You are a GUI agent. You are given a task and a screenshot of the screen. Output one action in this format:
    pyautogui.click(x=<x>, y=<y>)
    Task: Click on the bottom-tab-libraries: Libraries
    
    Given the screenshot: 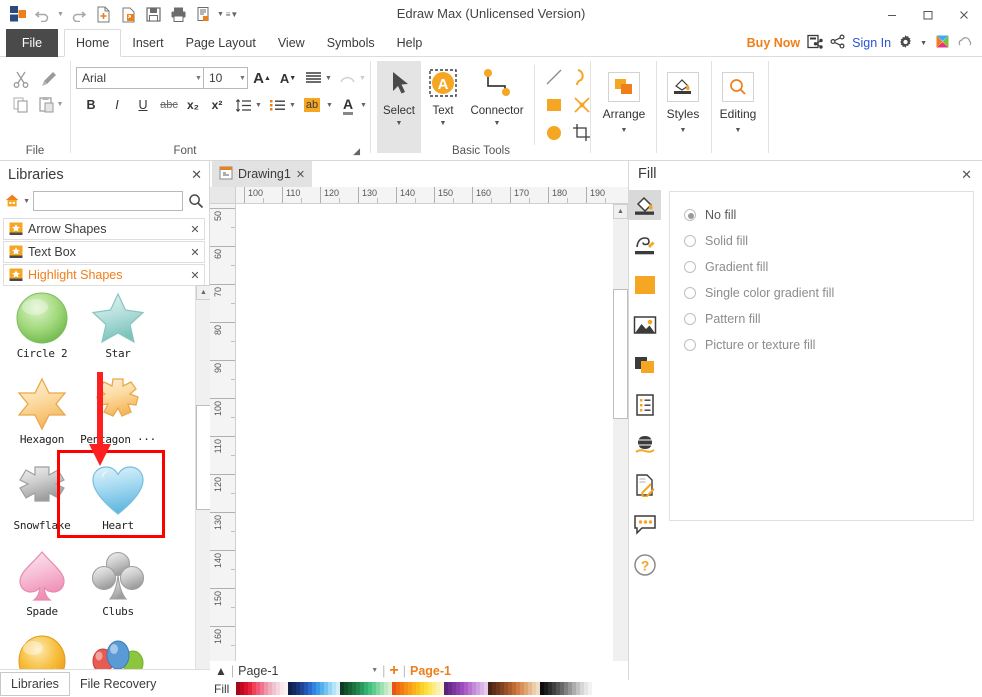 What is the action you would take?
    pyautogui.click(x=35, y=683)
    